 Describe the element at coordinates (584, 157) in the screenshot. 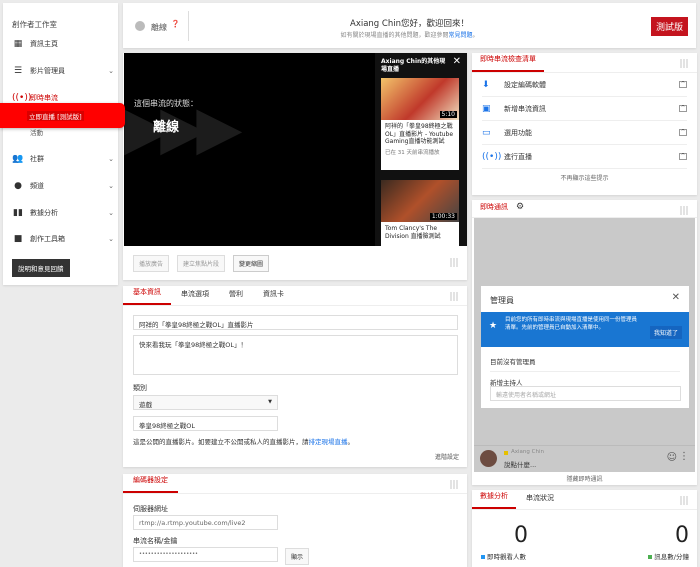

I see `checklist-item-go-live: ((•)) 進行直播 ^` at that location.